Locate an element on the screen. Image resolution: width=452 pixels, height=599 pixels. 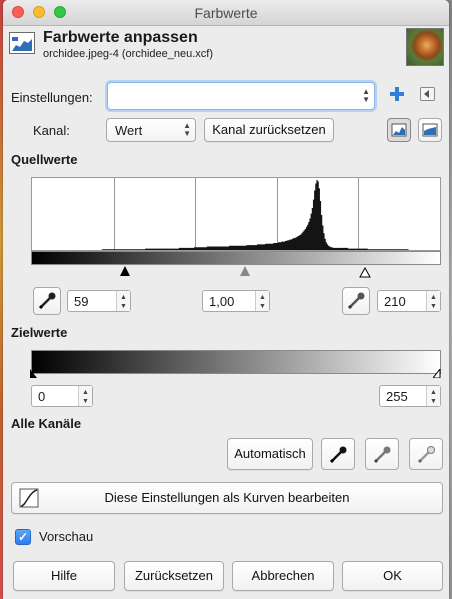
all-channels-heading: Alle Kanäle is located at coordinates (46, 423).